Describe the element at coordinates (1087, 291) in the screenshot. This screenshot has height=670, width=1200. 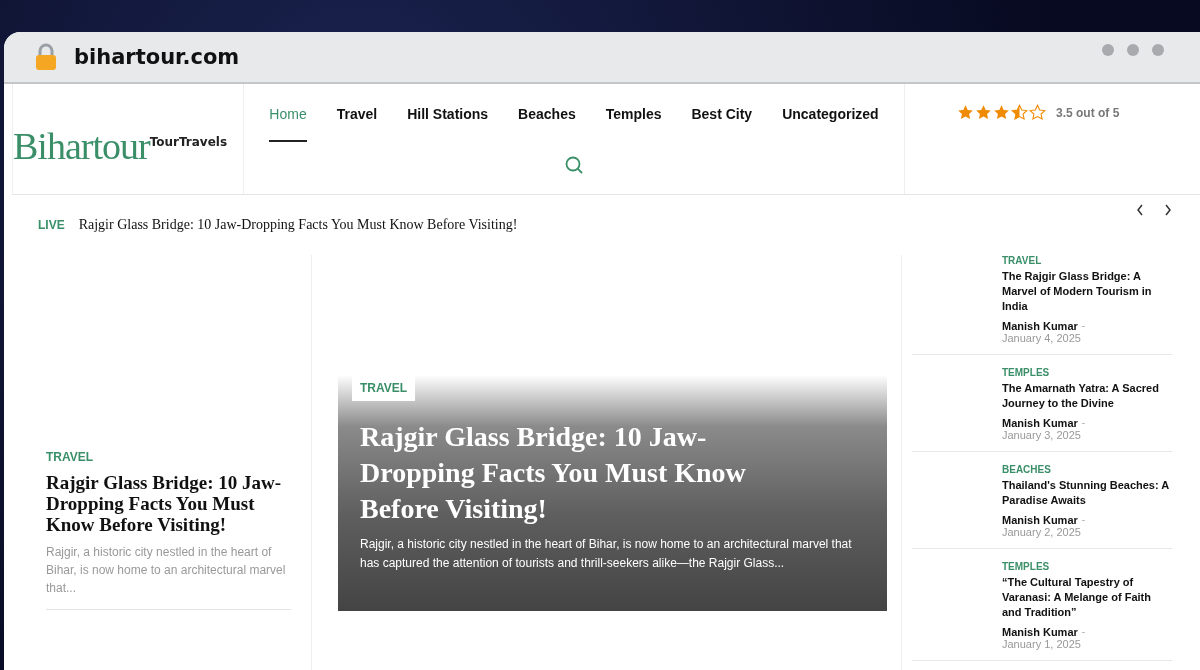
I see `post-title: The Rajgir Glass Bridge: A Marvel of Modern Tourism in India` at that location.